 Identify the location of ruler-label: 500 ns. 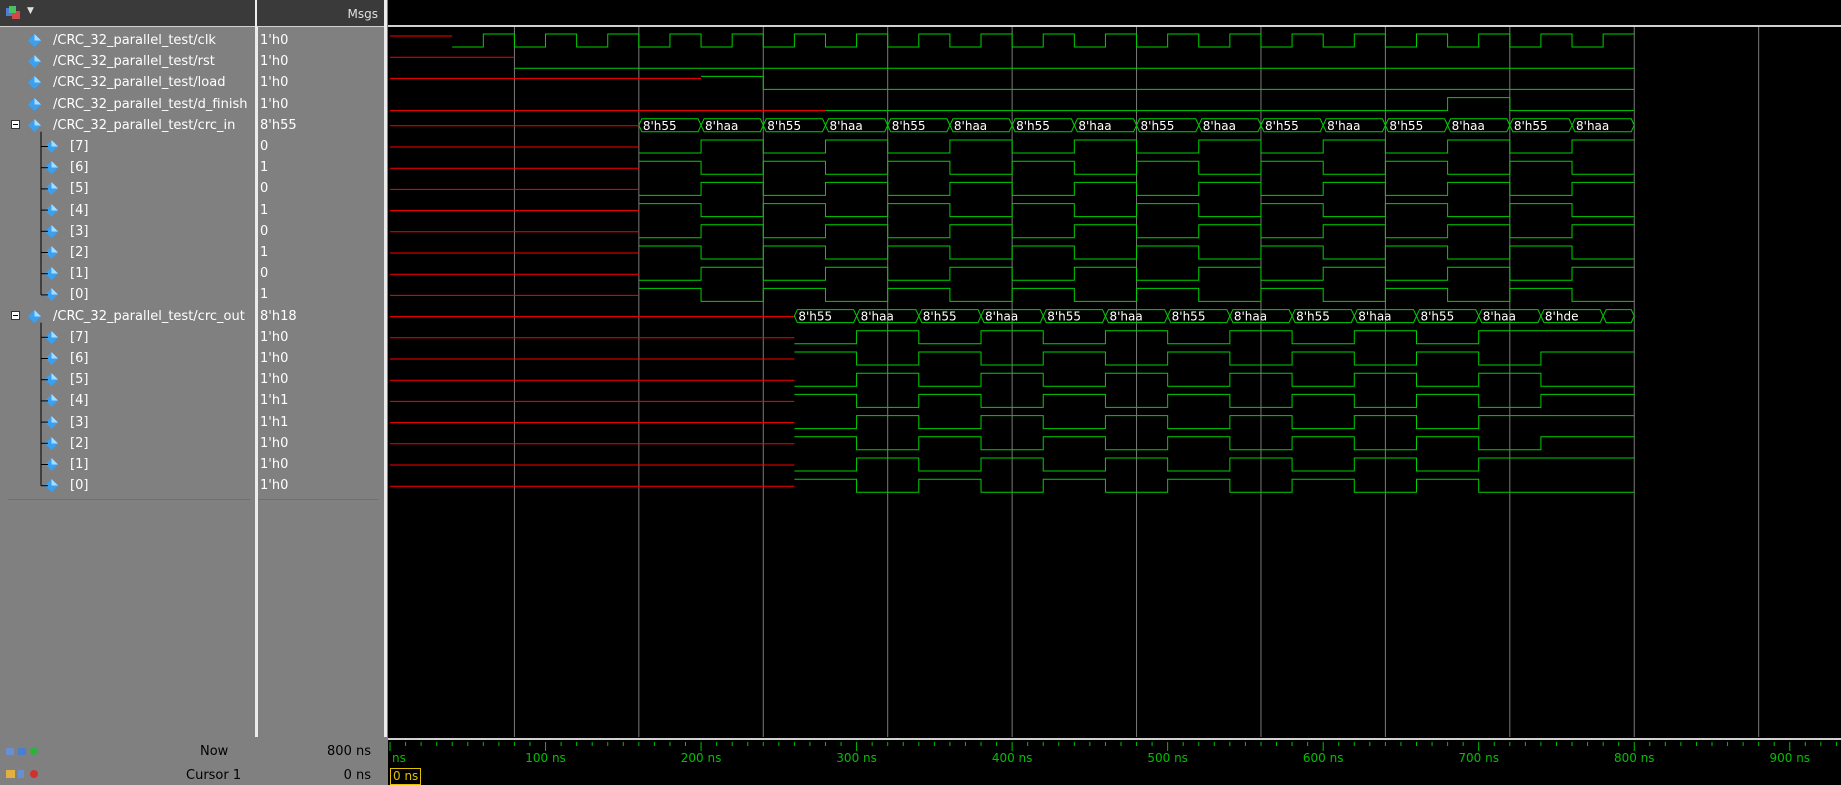
(1167, 758).